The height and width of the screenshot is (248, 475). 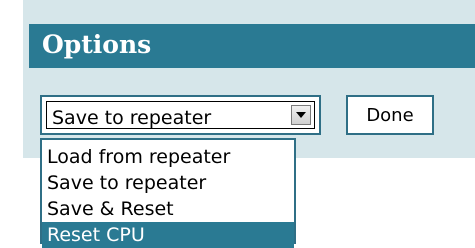 What do you see at coordinates (132, 118) in the screenshot?
I see `select-value: Save to repeater` at bounding box center [132, 118].